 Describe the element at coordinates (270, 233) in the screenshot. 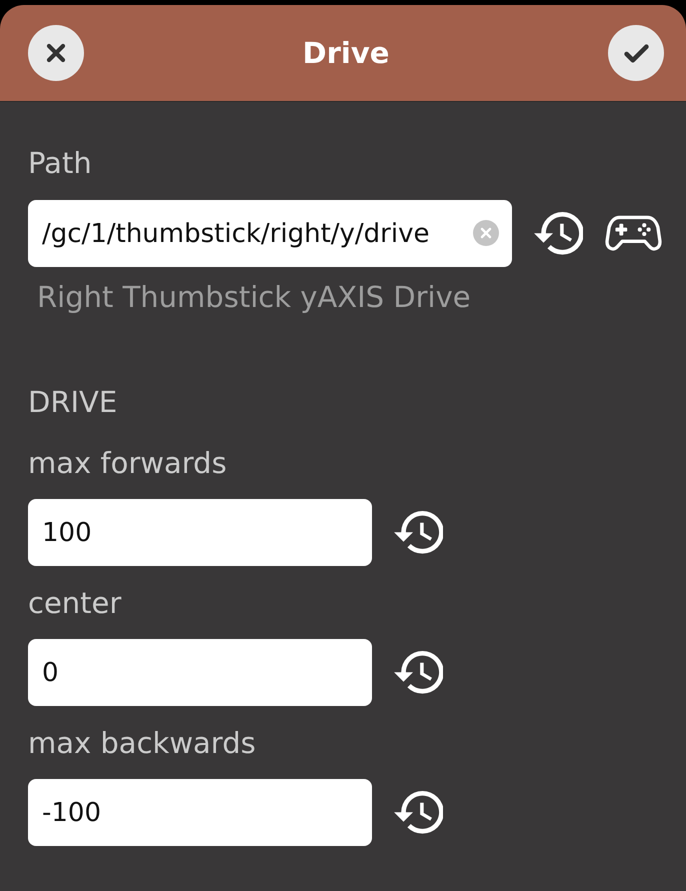

I see `path-field: /gc/1/thumbstick/right/y/drive` at that location.